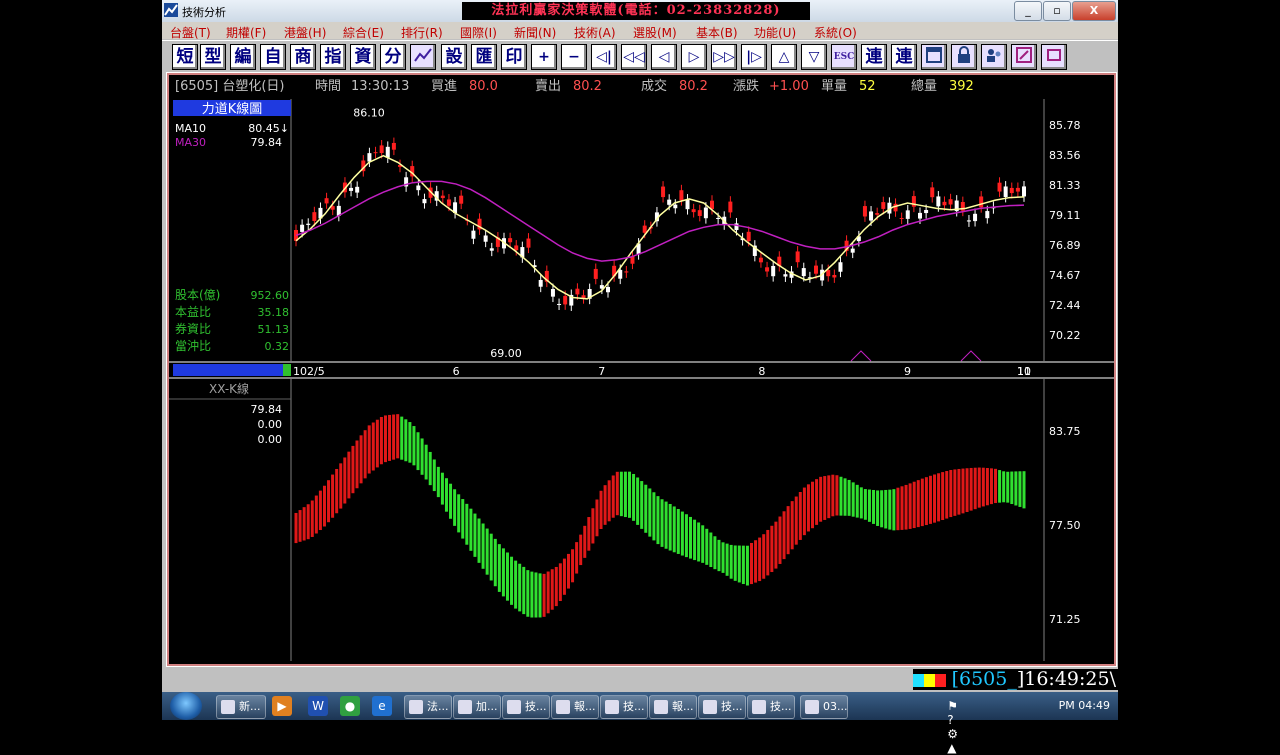 The width and height of the screenshot is (1280, 755). Describe the element at coordinates (350, 706) in the screenshot. I see `chrome-icon: ●` at that location.